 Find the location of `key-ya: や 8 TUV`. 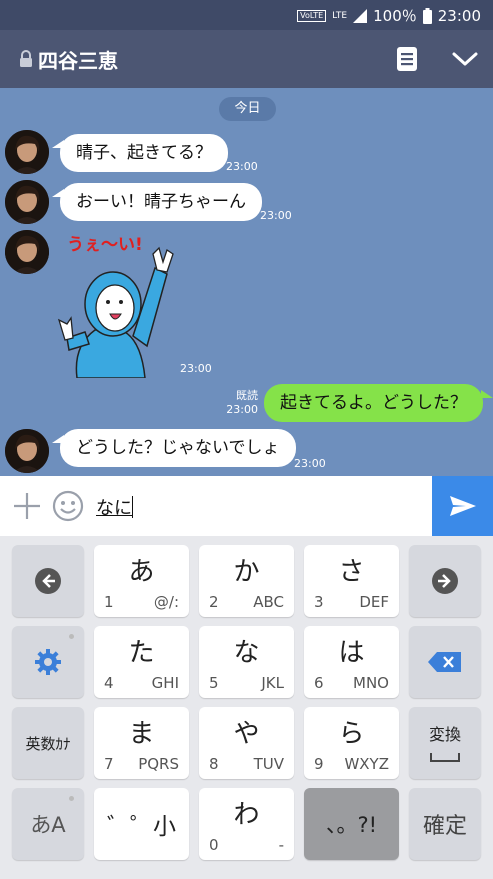

key-ya: や 8 TUV is located at coordinates (246, 743).